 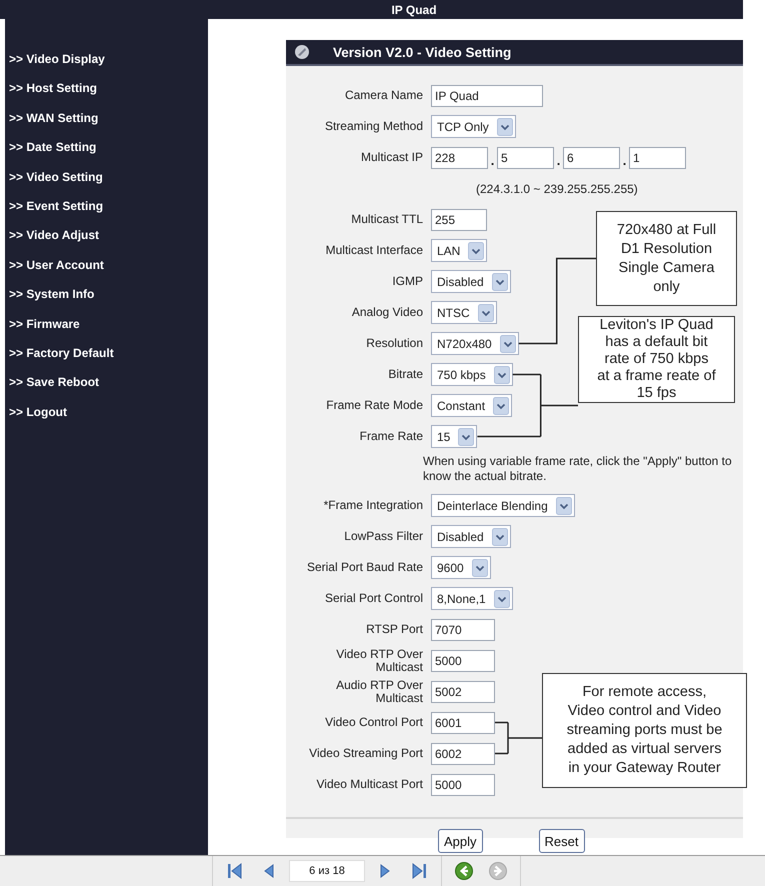 I want to click on dropdown: N720x480, so click(x=475, y=343).